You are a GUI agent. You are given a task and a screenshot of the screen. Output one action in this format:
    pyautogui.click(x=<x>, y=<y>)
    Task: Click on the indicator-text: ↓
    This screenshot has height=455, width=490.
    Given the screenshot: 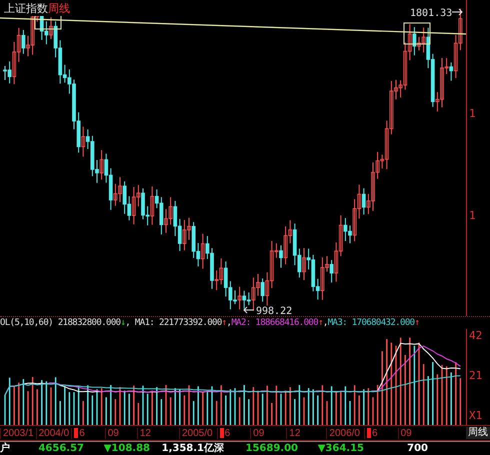 What is the action you would take?
    pyautogui.click(x=123, y=323)
    